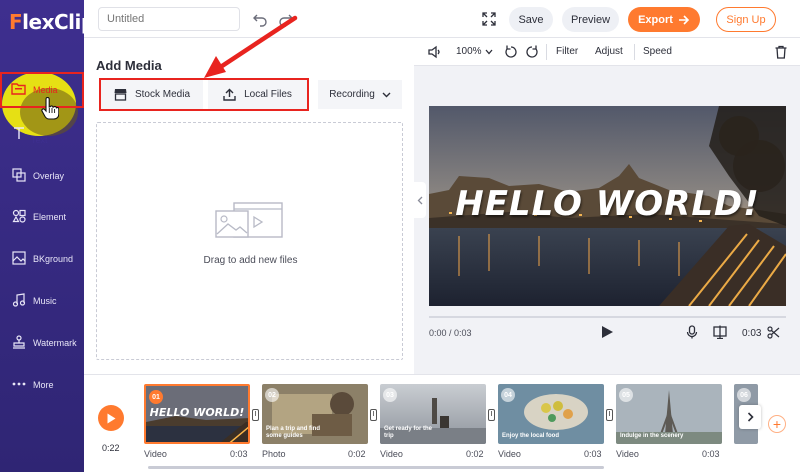  I want to click on add-clip-button: +, so click(777, 424).